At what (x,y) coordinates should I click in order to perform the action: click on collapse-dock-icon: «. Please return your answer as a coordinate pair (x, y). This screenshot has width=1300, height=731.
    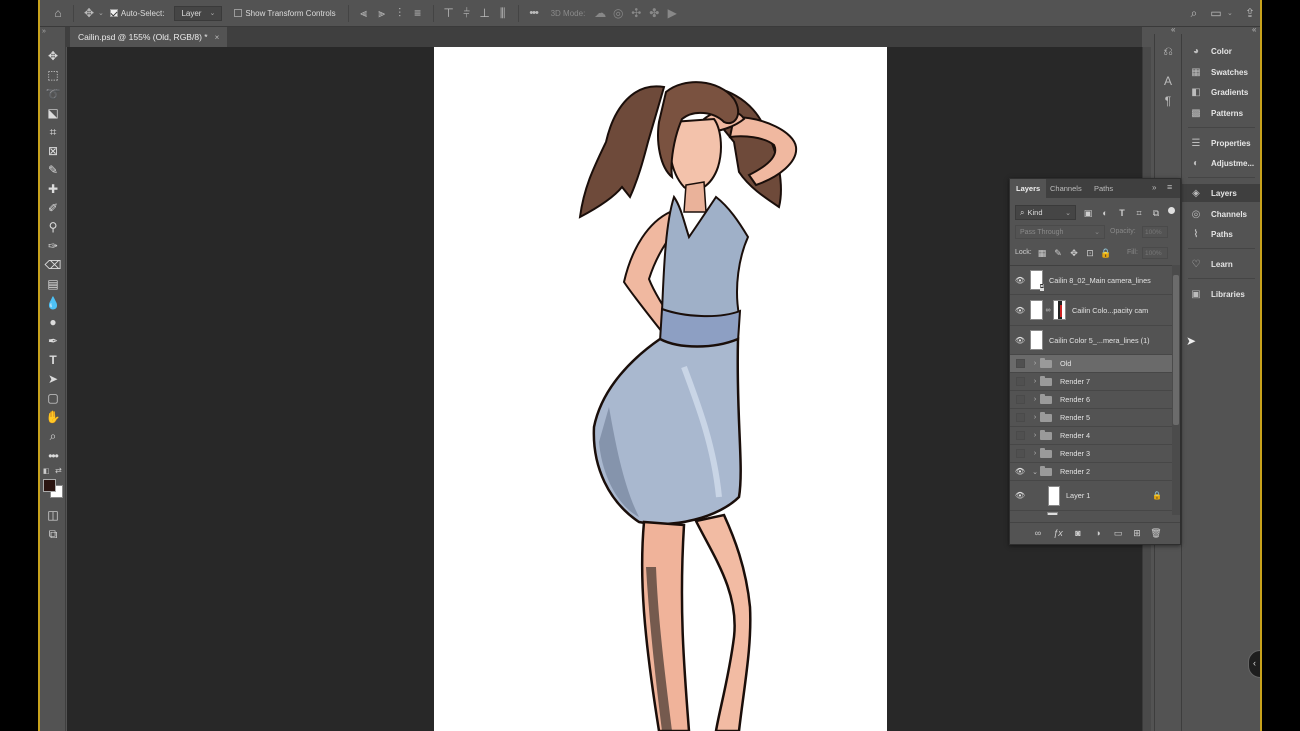
    Looking at the image, I should click on (1254, 29).